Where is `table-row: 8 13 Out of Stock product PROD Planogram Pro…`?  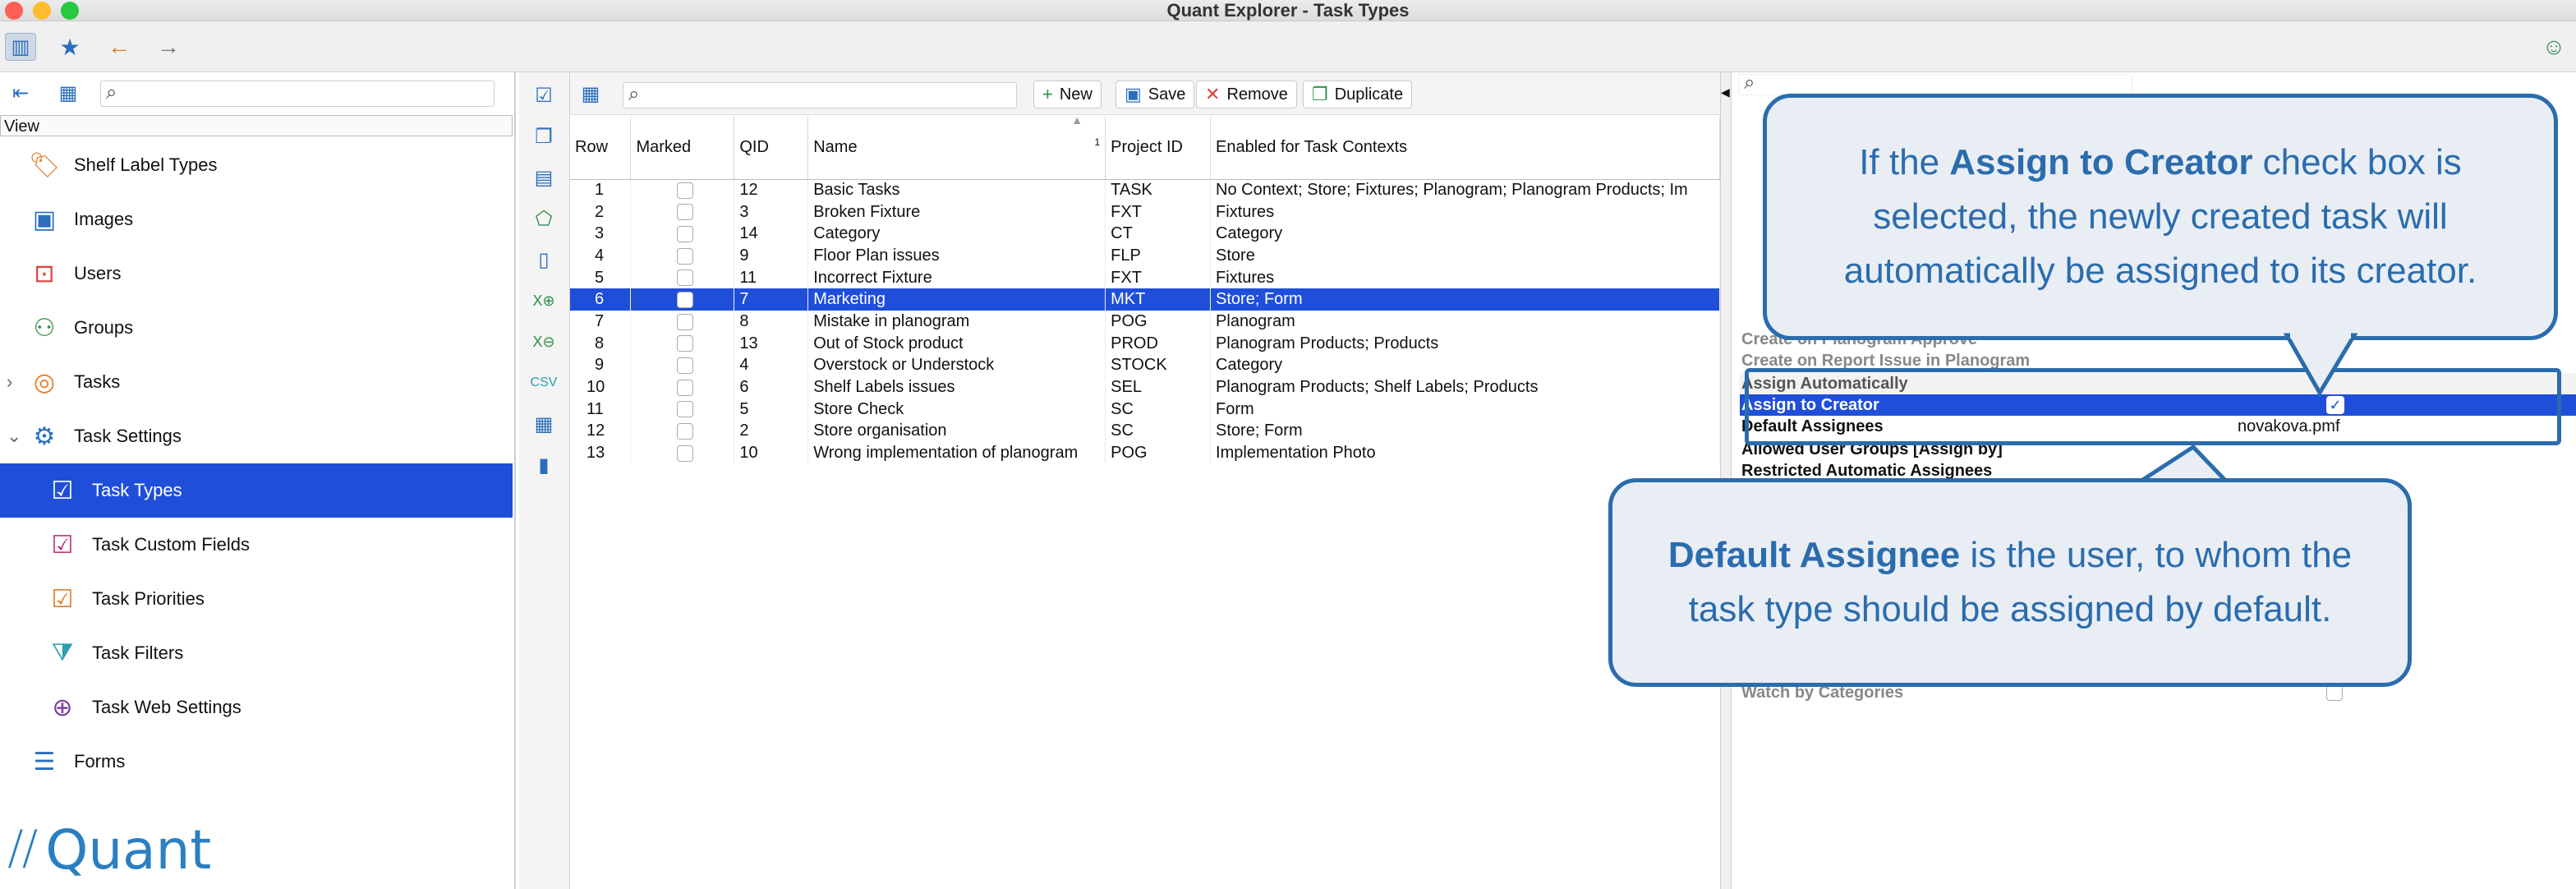
table-row: 8 13 Out of Stock product PROD Planogram Pro… is located at coordinates (1145, 343).